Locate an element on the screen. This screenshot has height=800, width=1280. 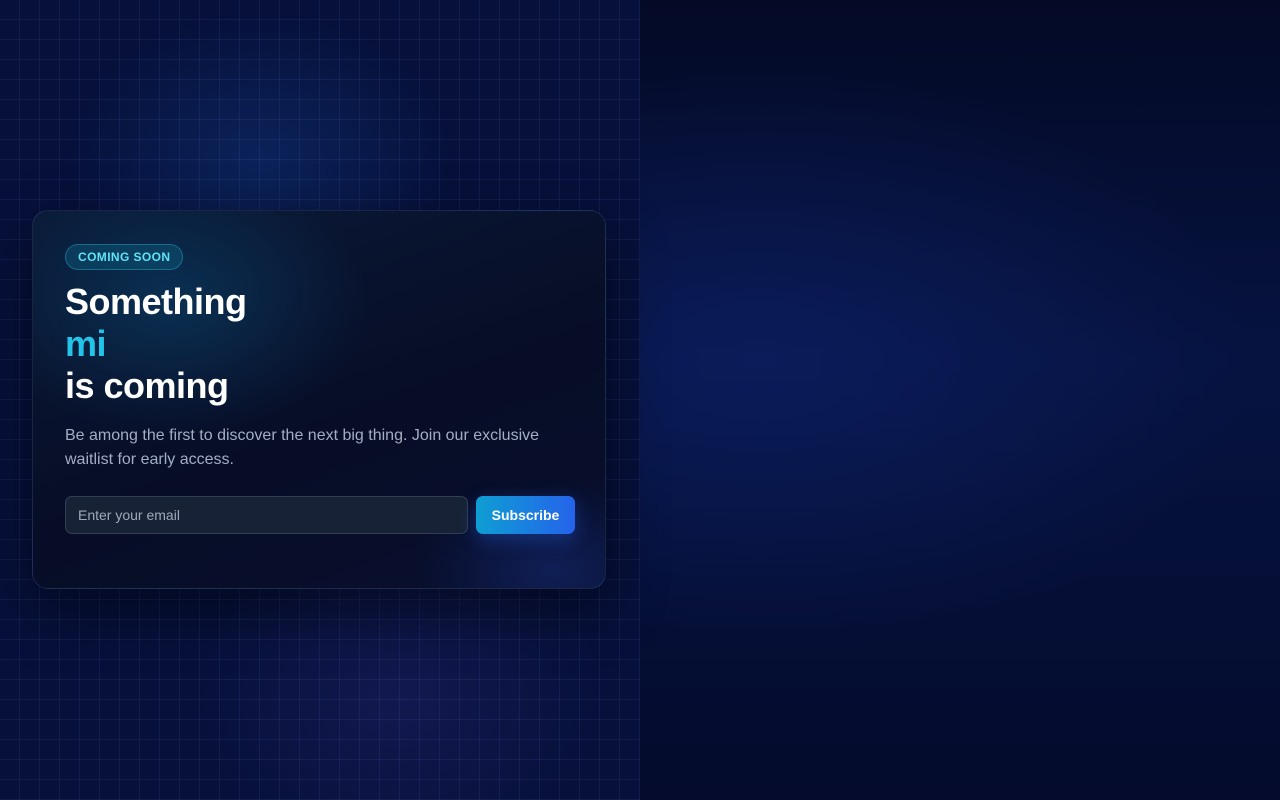
headline-accent-word: mi is located at coordinates (86, 343).